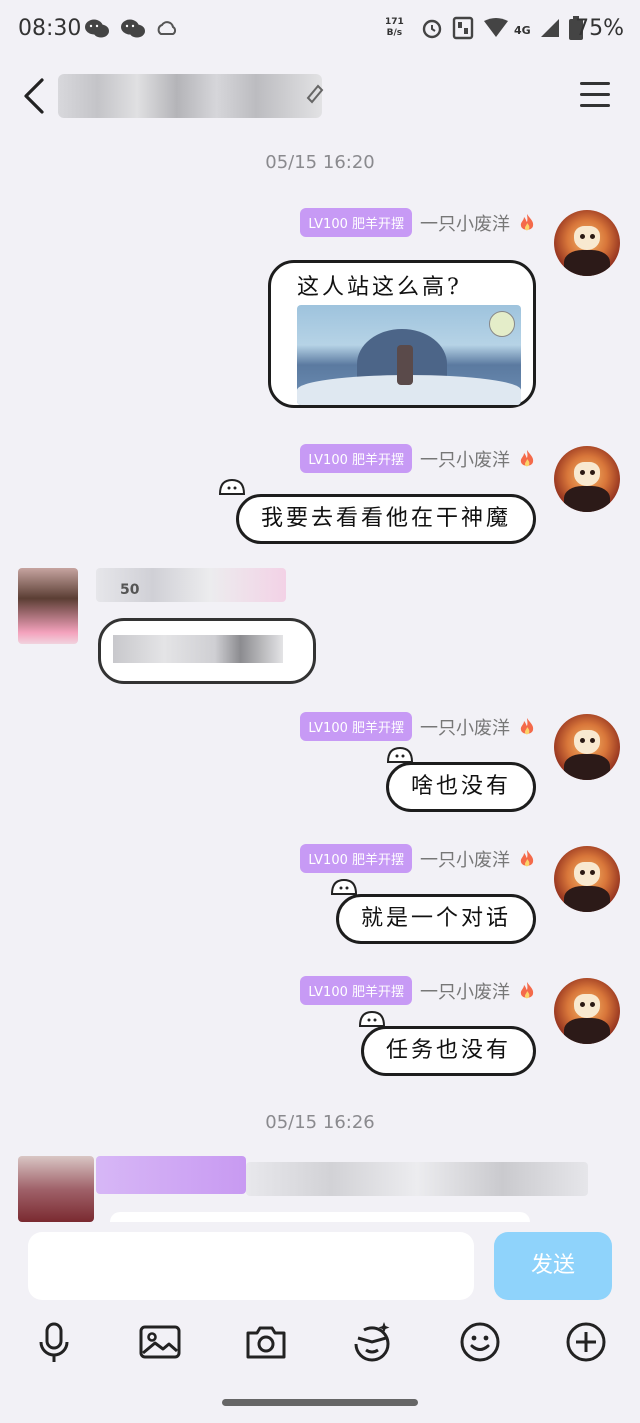 Image resolution: width=640 pixels, height=1423 pixels. Describe the element at coordinates (320, 162) in the screenshot. I see `timestamp: 05/15 16:20` at that location.